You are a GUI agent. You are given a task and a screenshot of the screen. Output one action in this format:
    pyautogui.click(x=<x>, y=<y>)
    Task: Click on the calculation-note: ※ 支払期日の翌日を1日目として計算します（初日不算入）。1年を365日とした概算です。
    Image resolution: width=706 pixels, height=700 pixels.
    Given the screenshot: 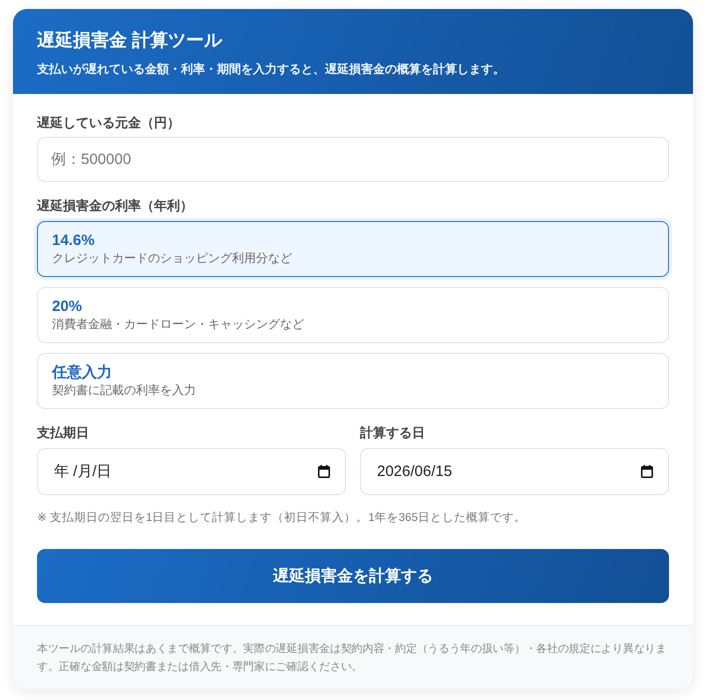 What is the action you would take?
    pyautogui.click(x=282, y=518)
    